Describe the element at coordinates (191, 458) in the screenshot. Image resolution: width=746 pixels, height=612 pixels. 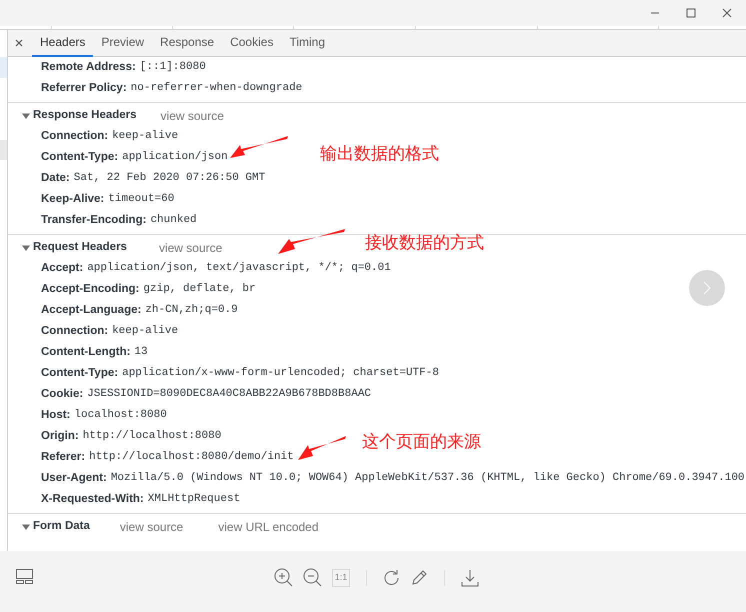
I see `header-value: http://localhost:8080/demo/init` at that location.